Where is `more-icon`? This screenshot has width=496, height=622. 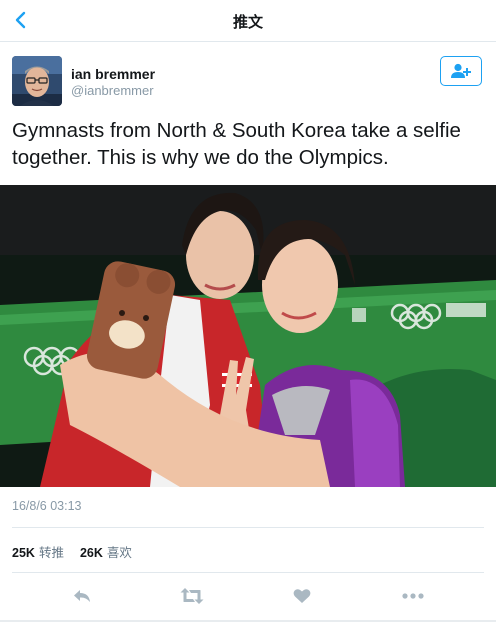 more-icon is located at coordinates (413, 596).